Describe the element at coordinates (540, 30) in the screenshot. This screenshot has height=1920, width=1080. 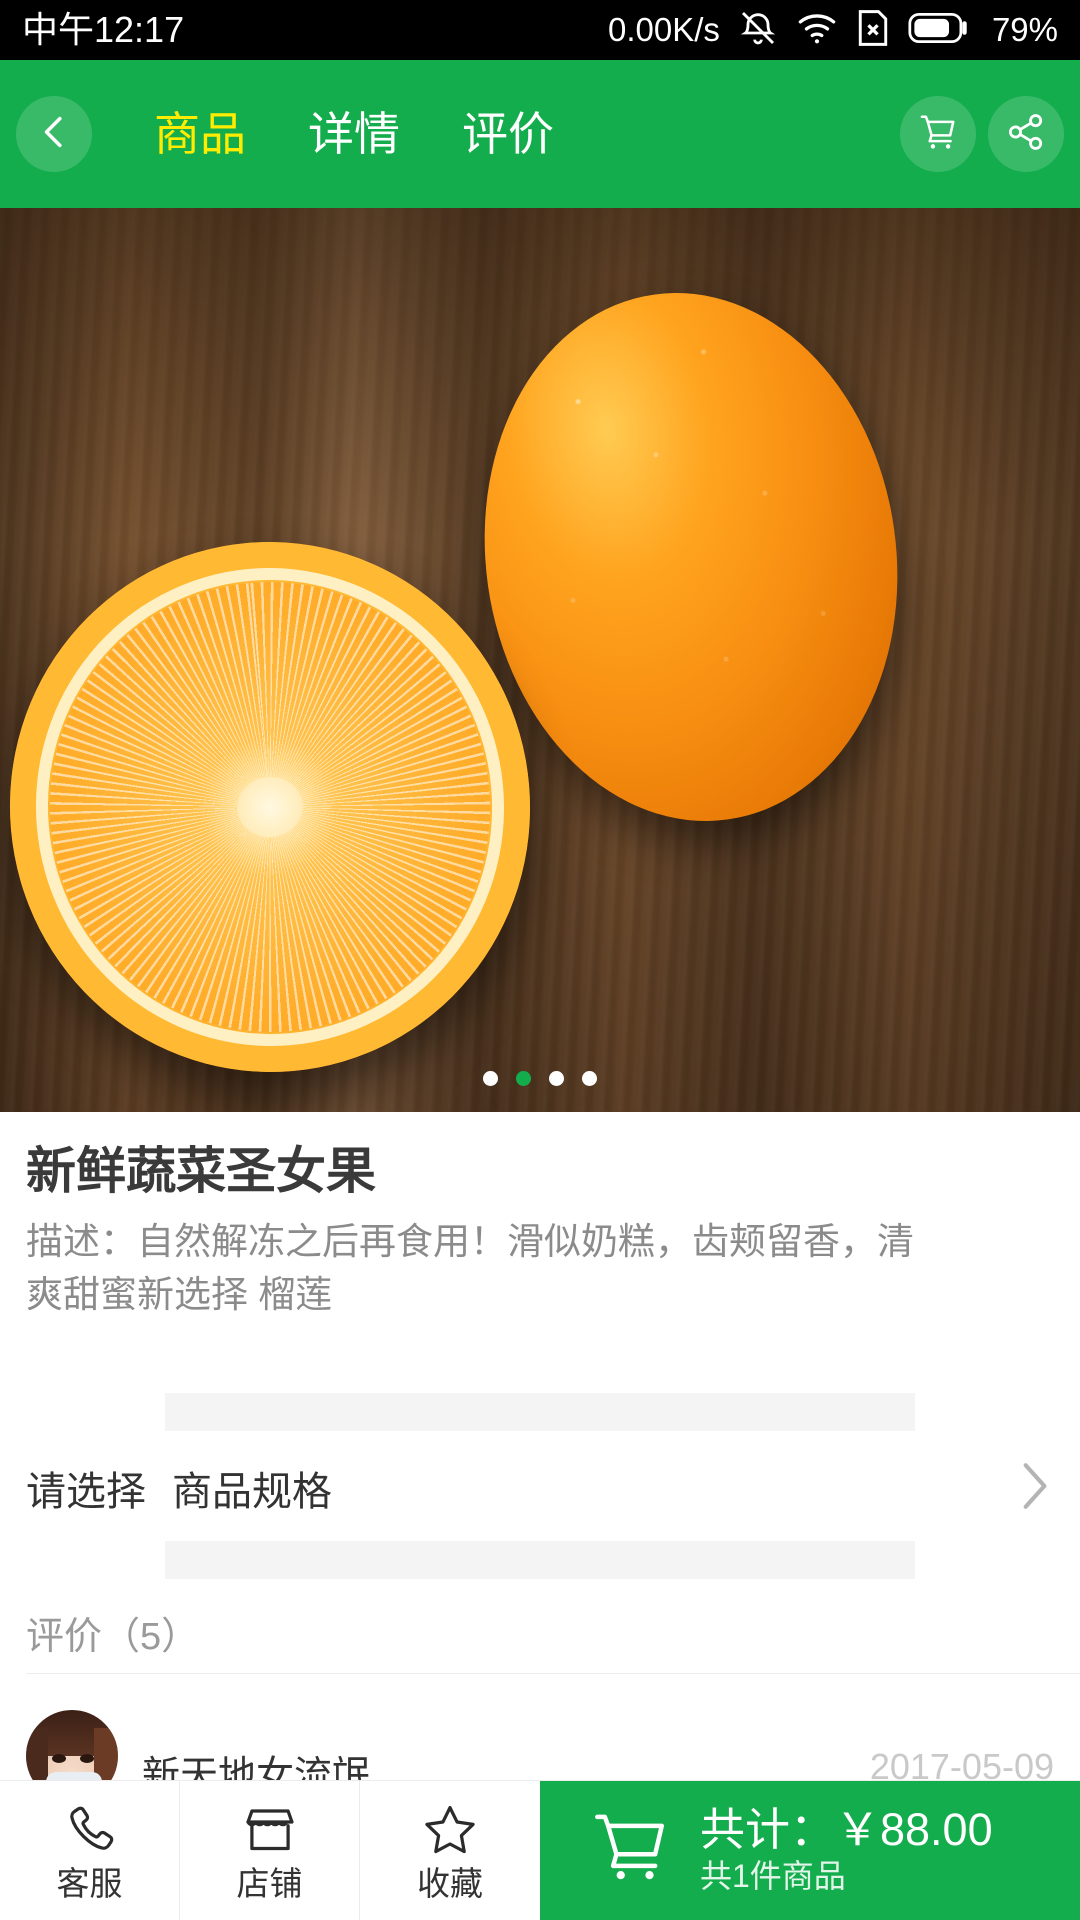
I see `status-bar: 中午12:17 0.00K/s 79%` at that location.